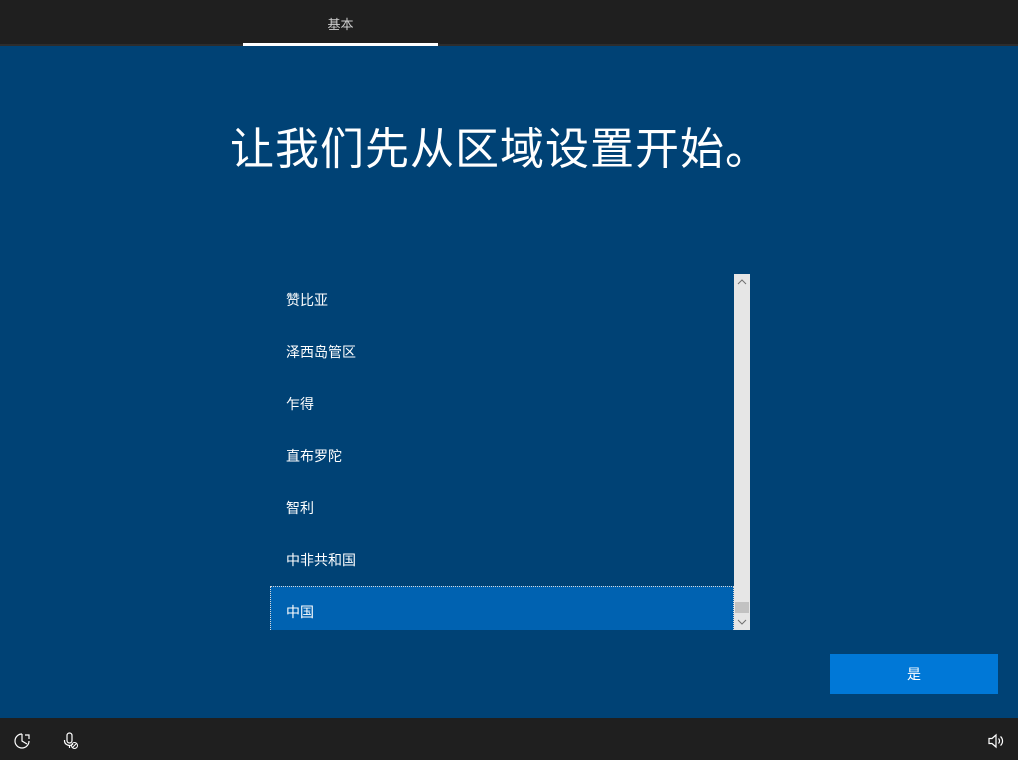 The height and width of the screenshot is (760, 1018). Describe the element at coordinates (321, 353) in the screenshot. I see `list-item-label: 泽西岛管区` at that location.